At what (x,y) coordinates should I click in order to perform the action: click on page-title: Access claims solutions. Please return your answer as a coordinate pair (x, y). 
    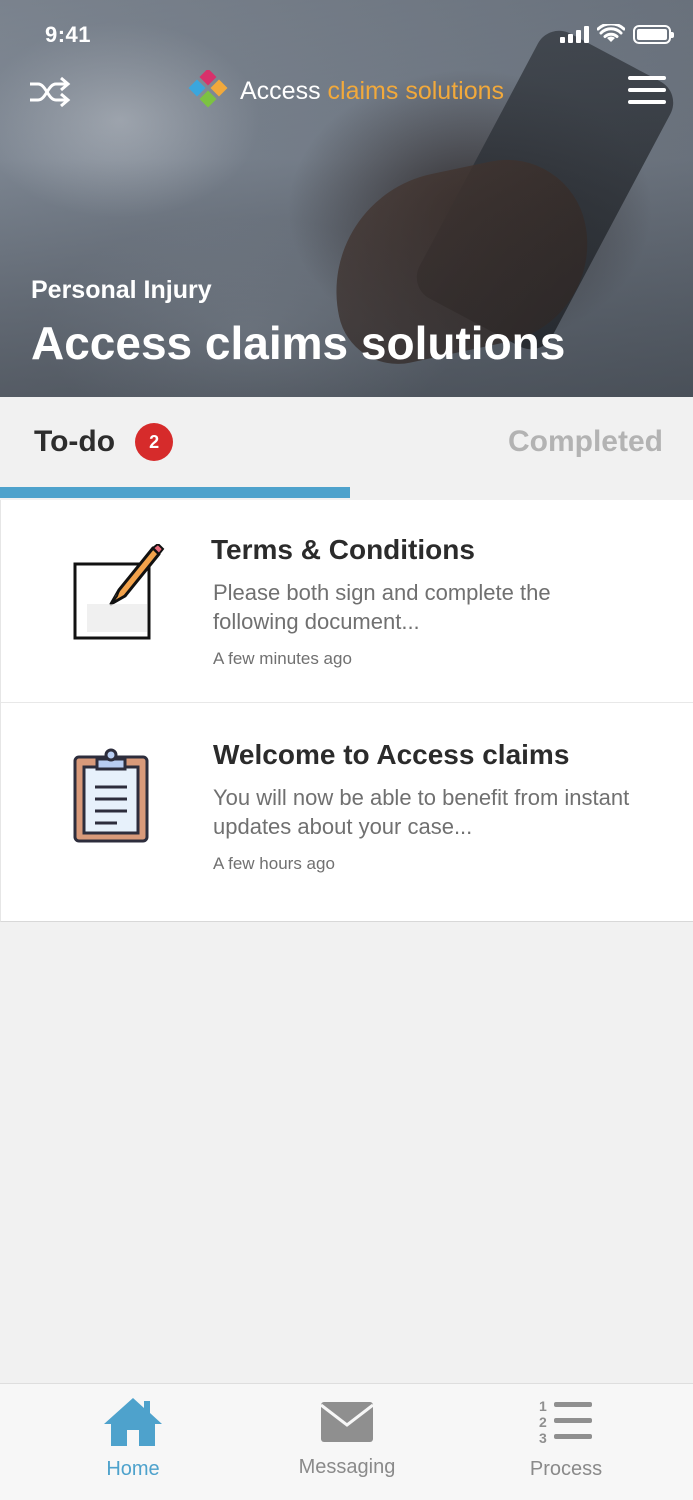
    Looking at the image, I should click on (298, 343).